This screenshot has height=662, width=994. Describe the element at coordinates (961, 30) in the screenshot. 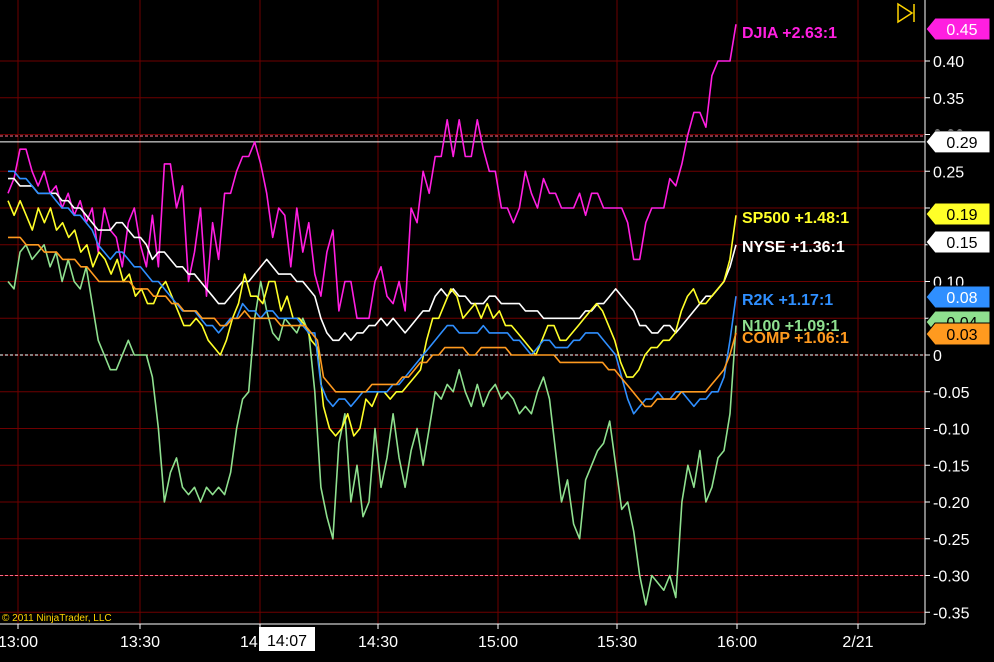

I see `value-tag-label: 0.45` at that location.